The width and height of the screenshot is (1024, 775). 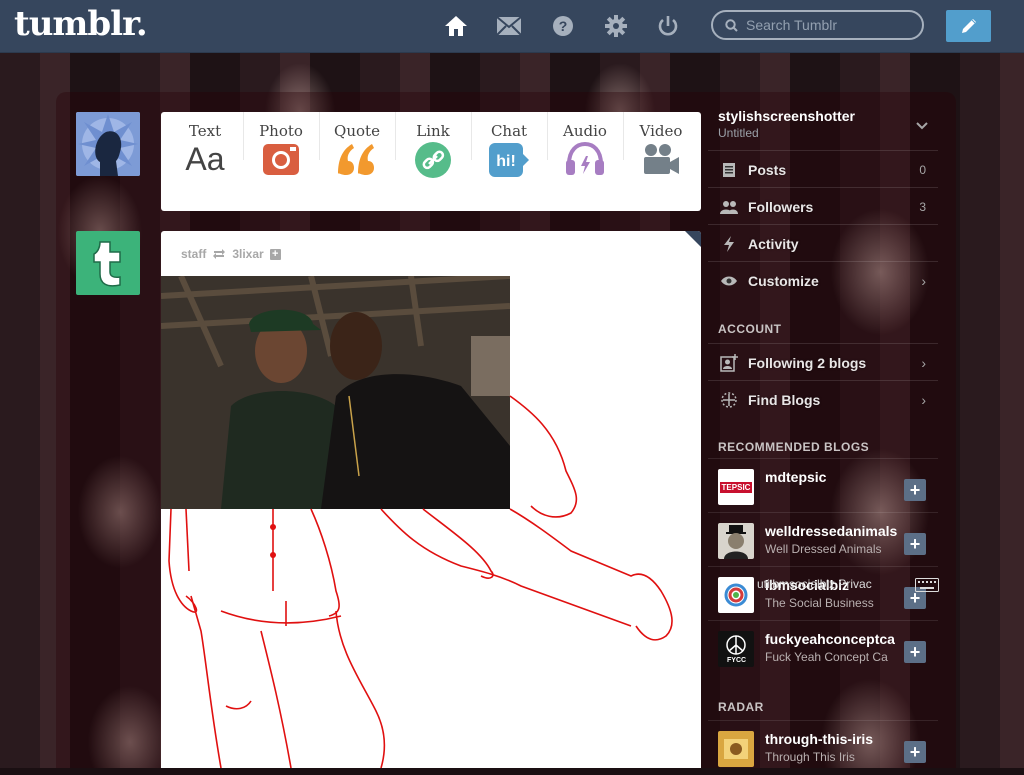 What do you see at coordinates (814, 584) in the screenshot?
I see `footer-overlay-text: utilbmsocialbiz Privac` at bounding box center [814, 584].